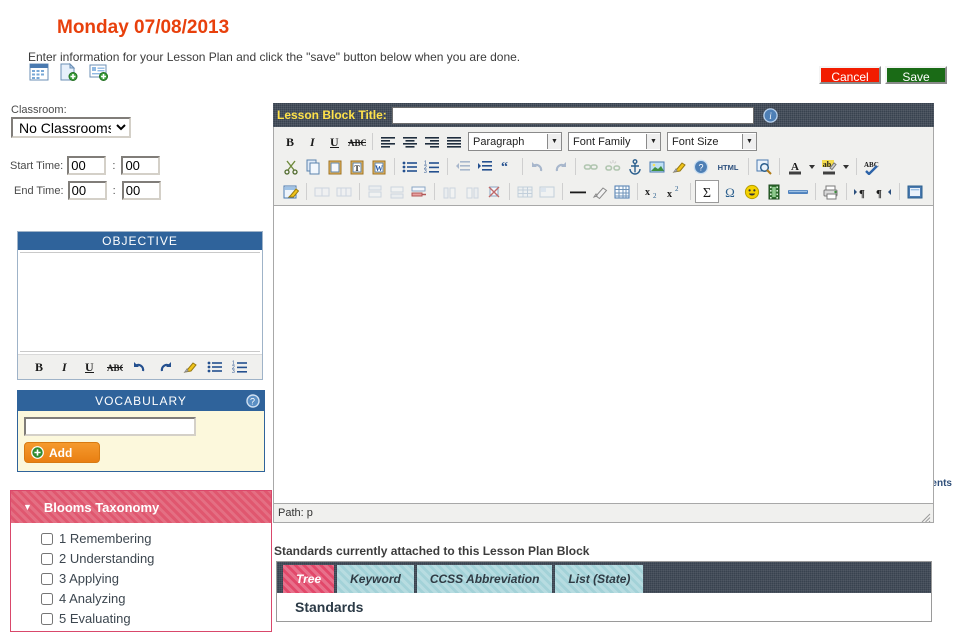 This screenshot has height=632, width=955. I want to click on tab-ccss-abbreviation: CCSS Abbreviation, so click(485, 579).